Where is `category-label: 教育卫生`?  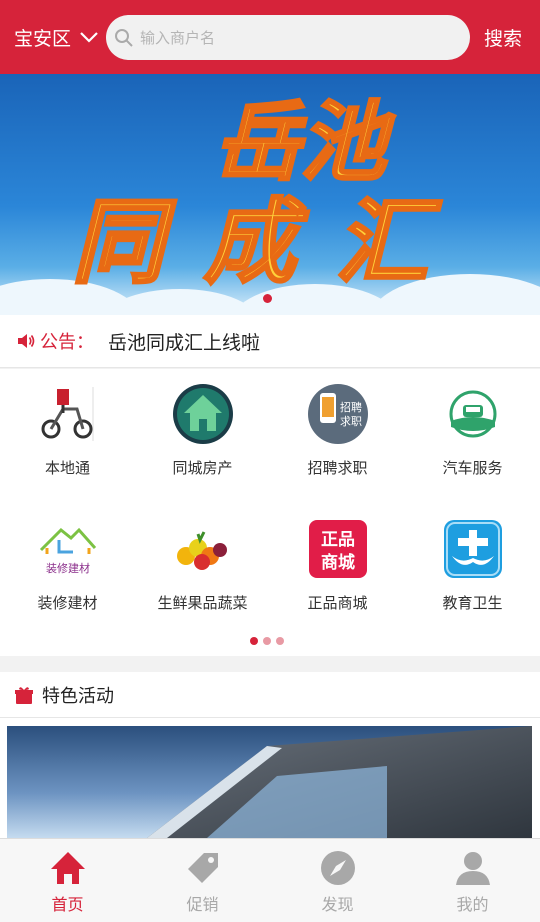 category-label: 教育卫生 is located at coordinates (472, 603).